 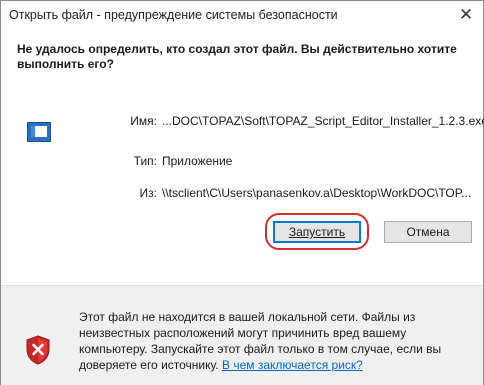 I want to click on cancel-button: Отмена, so click(x=428, y=232).